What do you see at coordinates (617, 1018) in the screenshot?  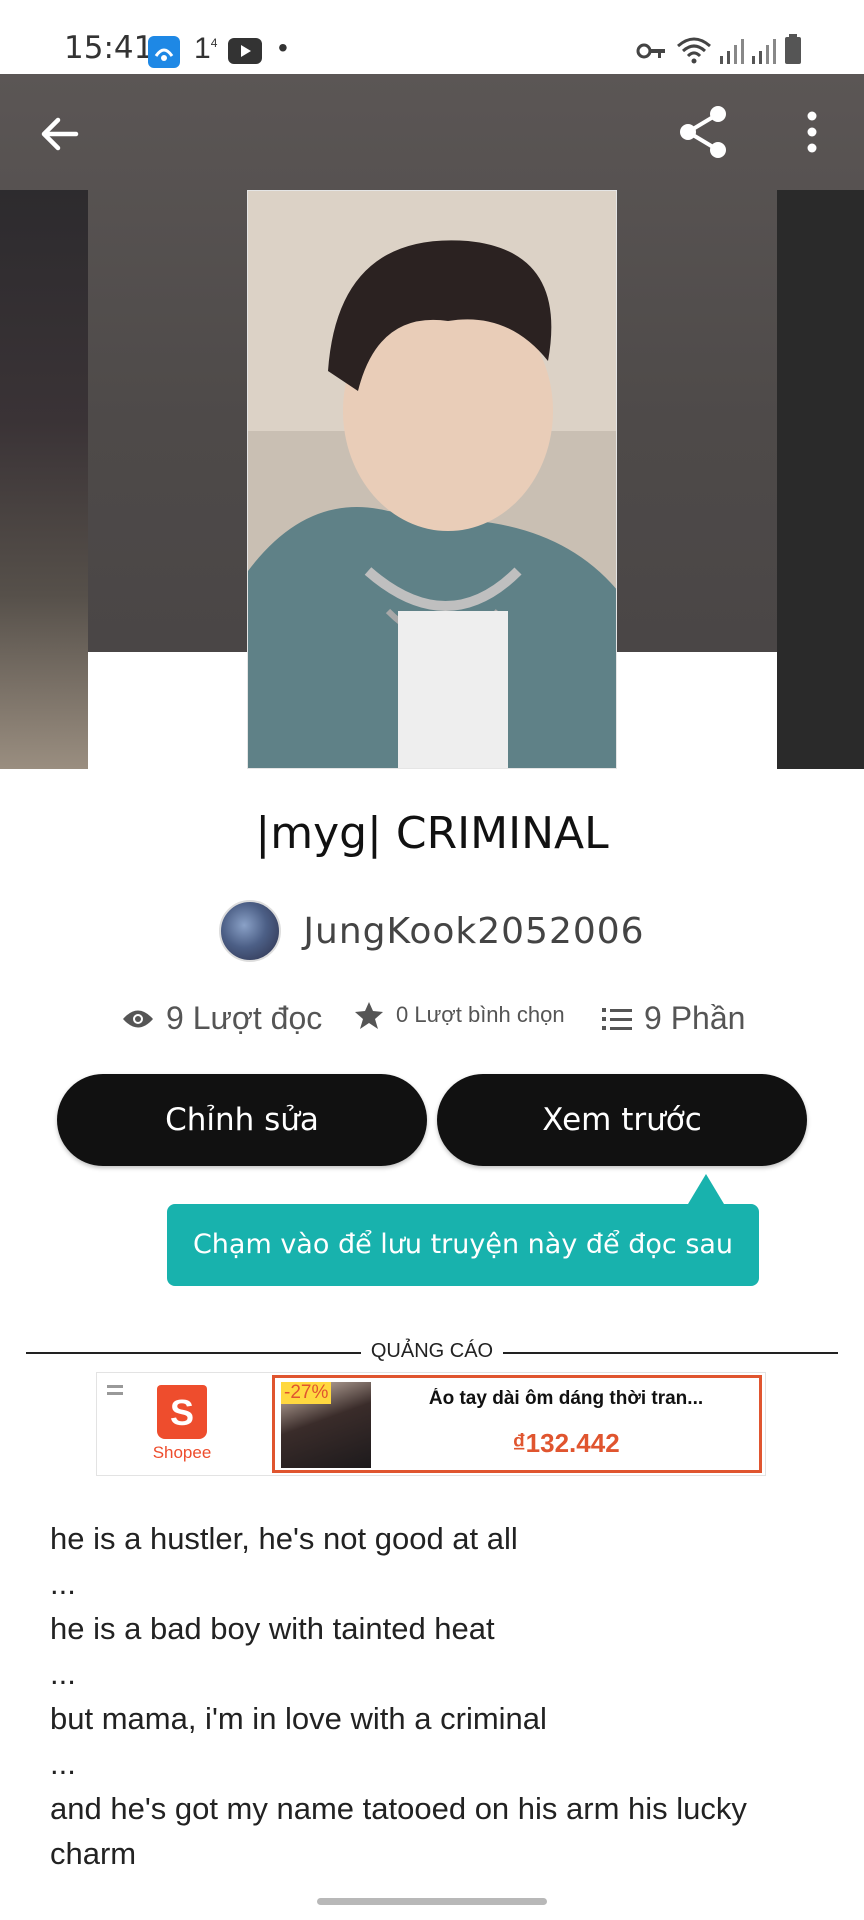 I see `list-icon` at bounding box center [617, 1018].